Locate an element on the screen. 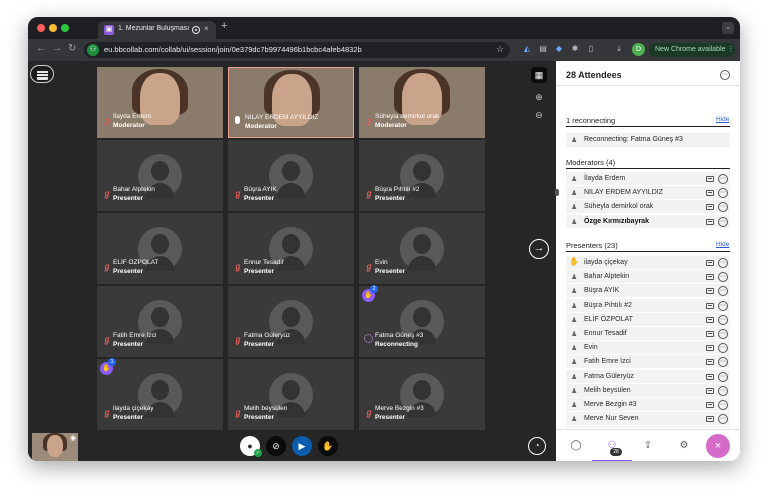 The height and width of the screenshot is (498, 768). reconnecting-row: ♟ Reconnecting: Fatma Güneş #3 is located at coordinates (648, 140).